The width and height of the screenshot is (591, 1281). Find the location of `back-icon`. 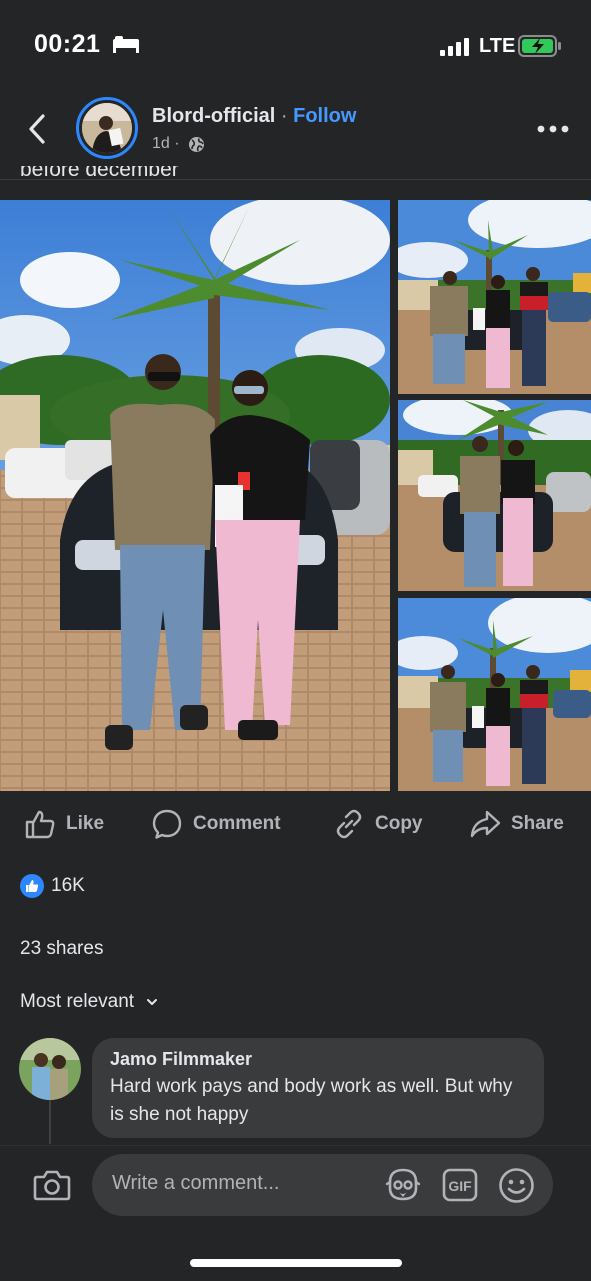

back-icon is located at coordinates (37, 129).